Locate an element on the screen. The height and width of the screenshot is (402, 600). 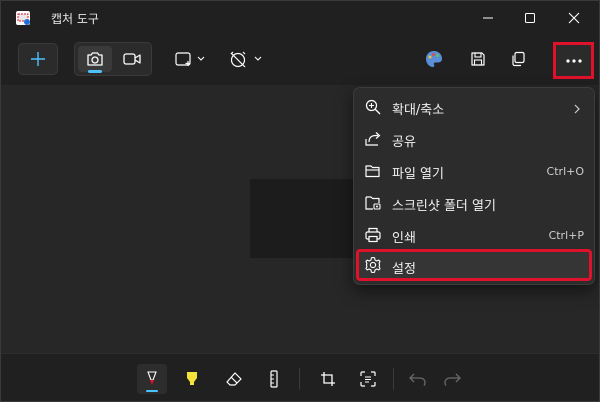
share-icon is located at coordinates (373, 139).